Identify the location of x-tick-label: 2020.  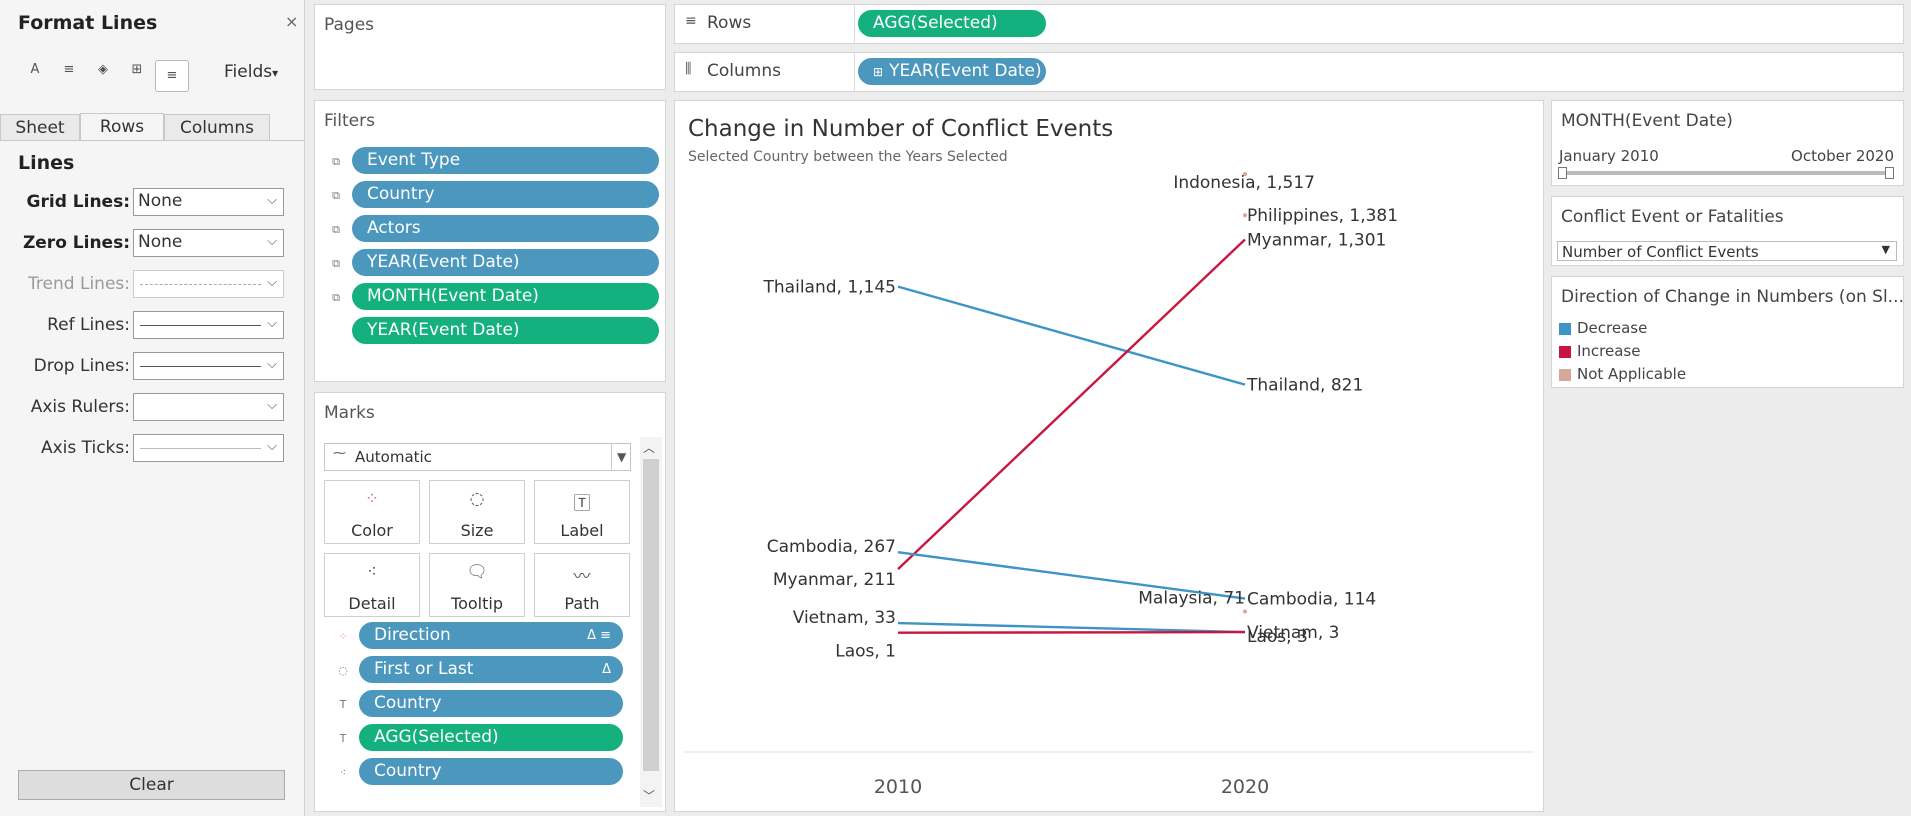
(1245, 787).